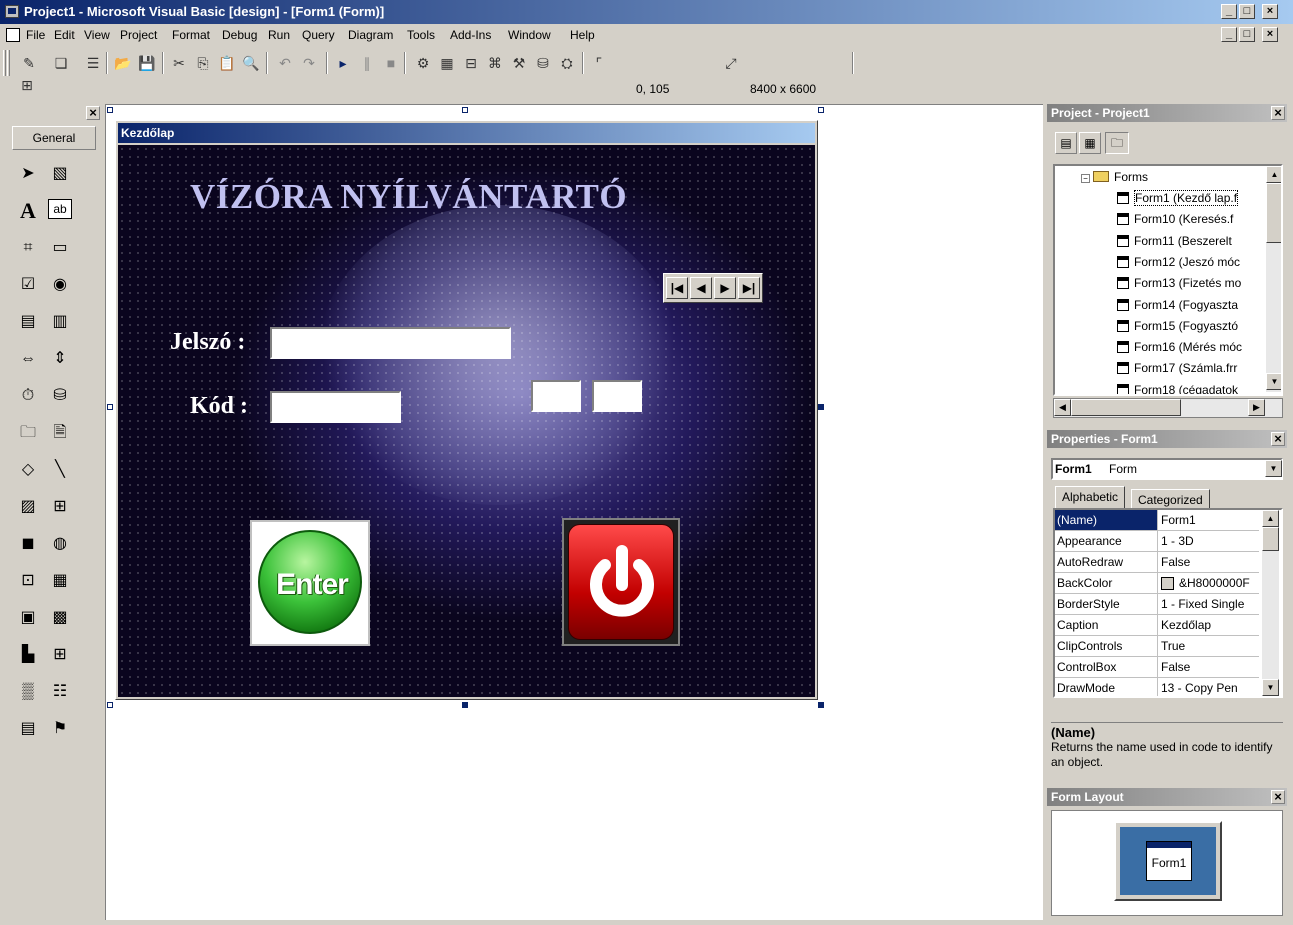  I want to click on property-value: &H8000000F, so click(1227, 583).